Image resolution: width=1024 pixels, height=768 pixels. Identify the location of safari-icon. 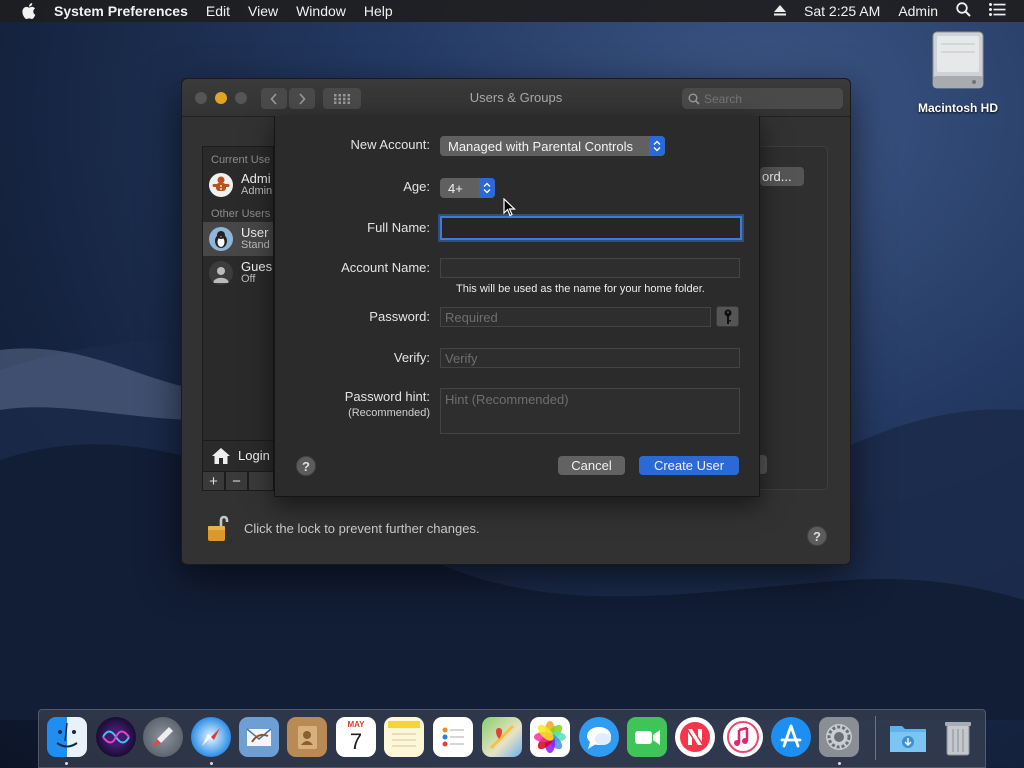
(211, 737).